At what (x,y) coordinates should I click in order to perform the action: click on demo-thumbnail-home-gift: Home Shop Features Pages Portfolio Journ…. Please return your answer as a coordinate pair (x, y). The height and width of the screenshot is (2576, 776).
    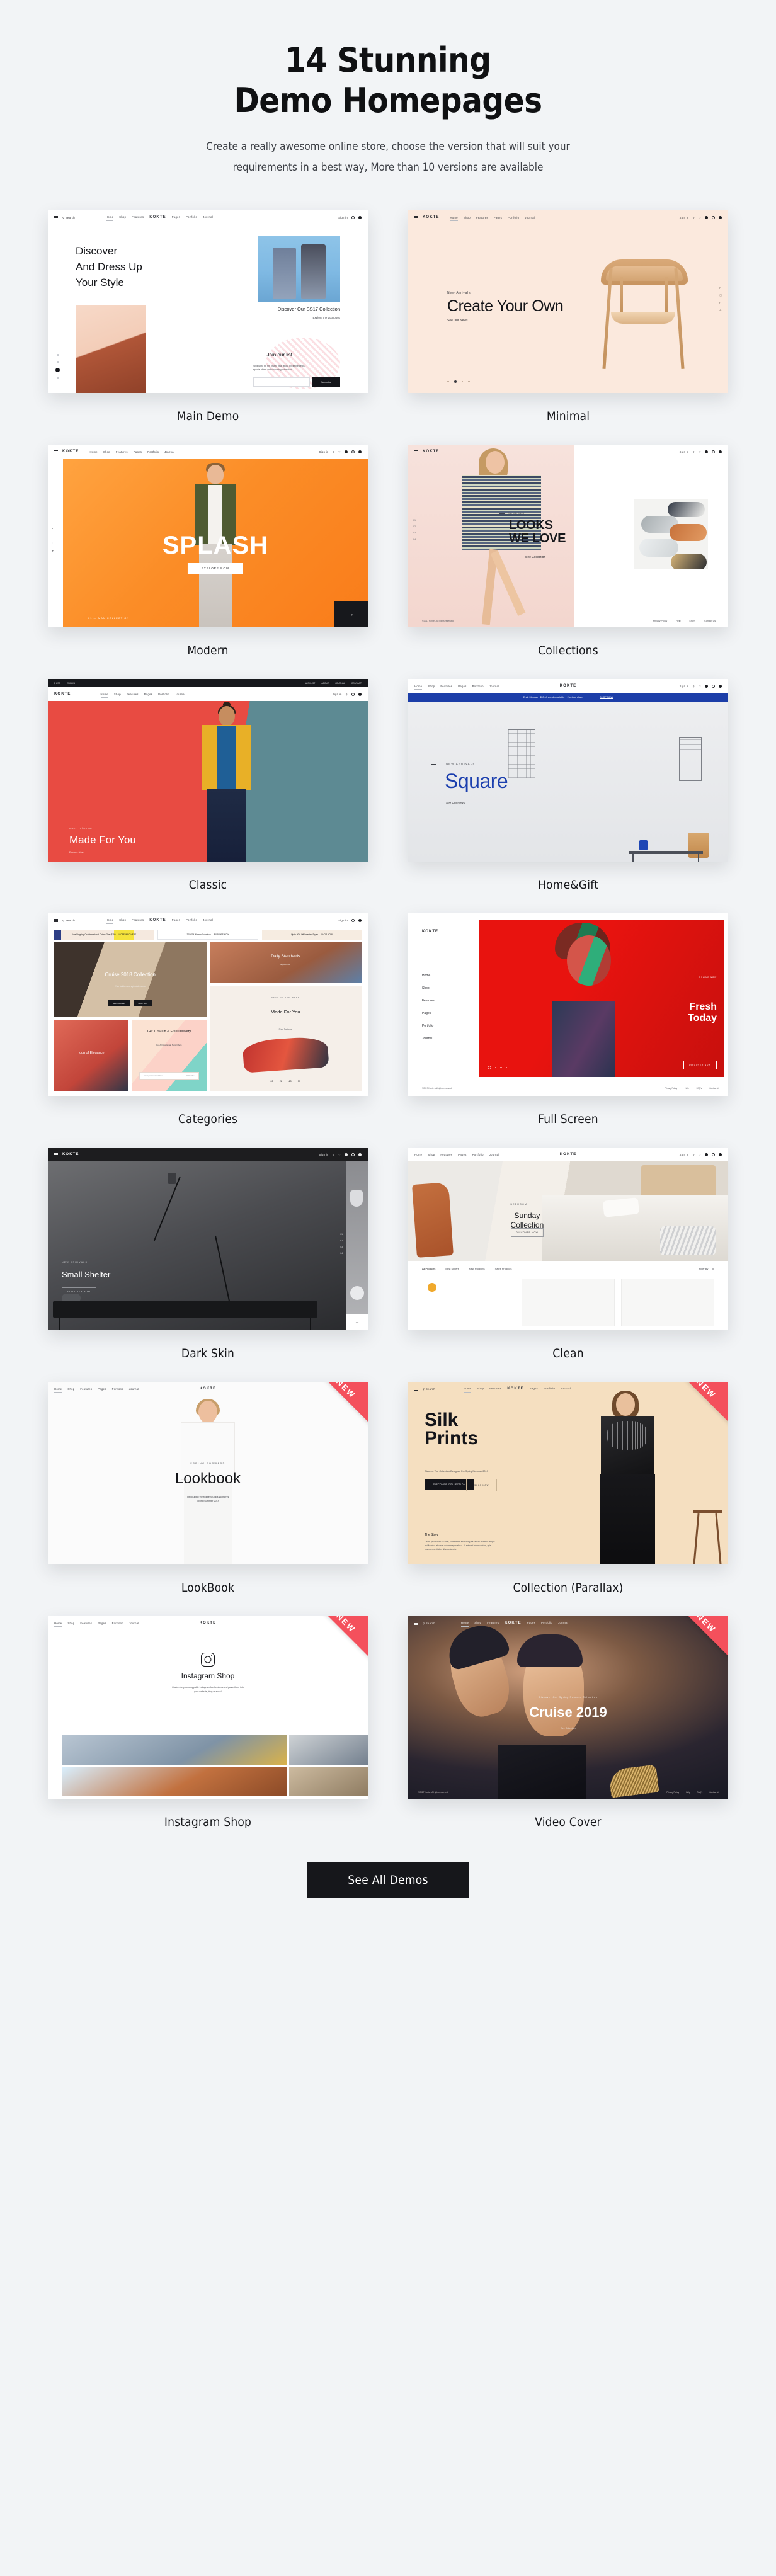
    Looking at the image, I should click on (568, 770).